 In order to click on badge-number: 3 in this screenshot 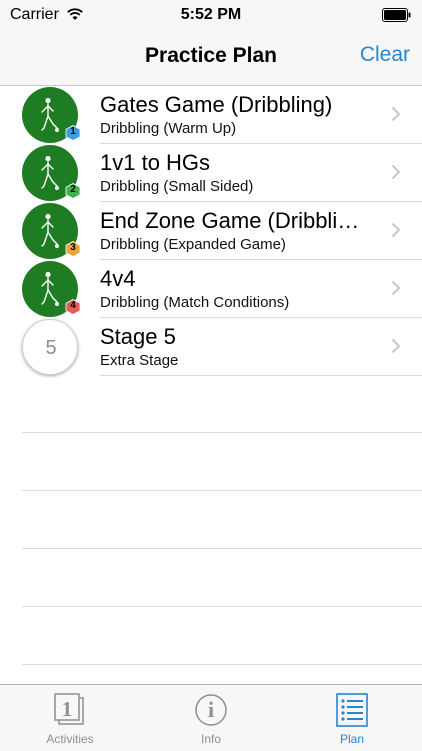, I will do `click(73, 247)`.